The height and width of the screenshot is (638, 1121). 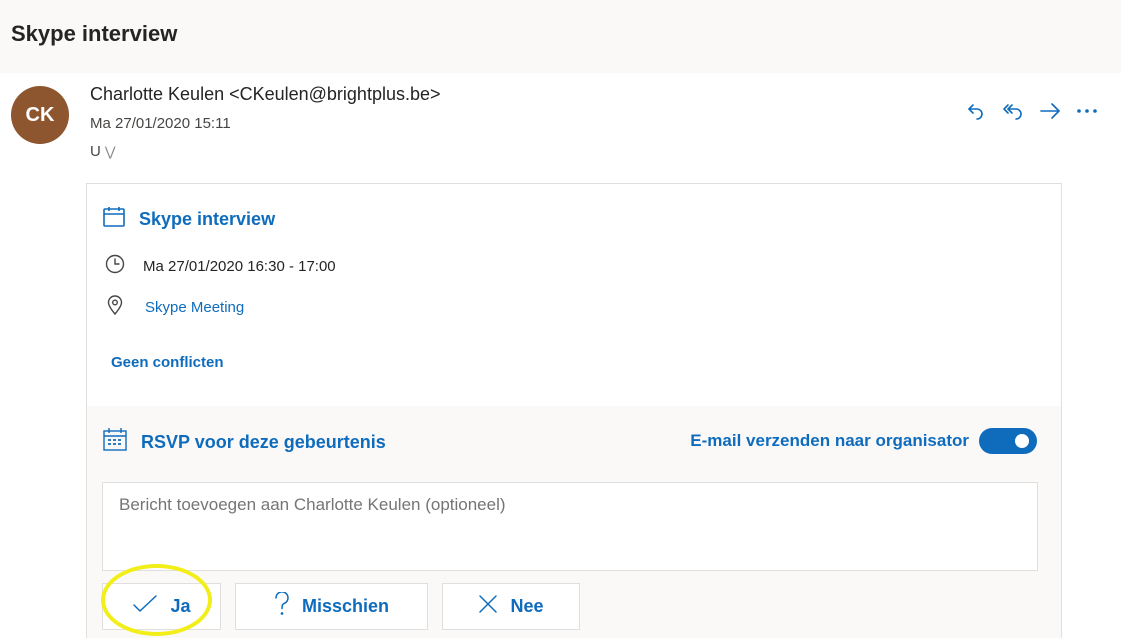 I want to click on rsvp-heading: RSVP voor deze gebeurtenis, so click(x=263, y=442).